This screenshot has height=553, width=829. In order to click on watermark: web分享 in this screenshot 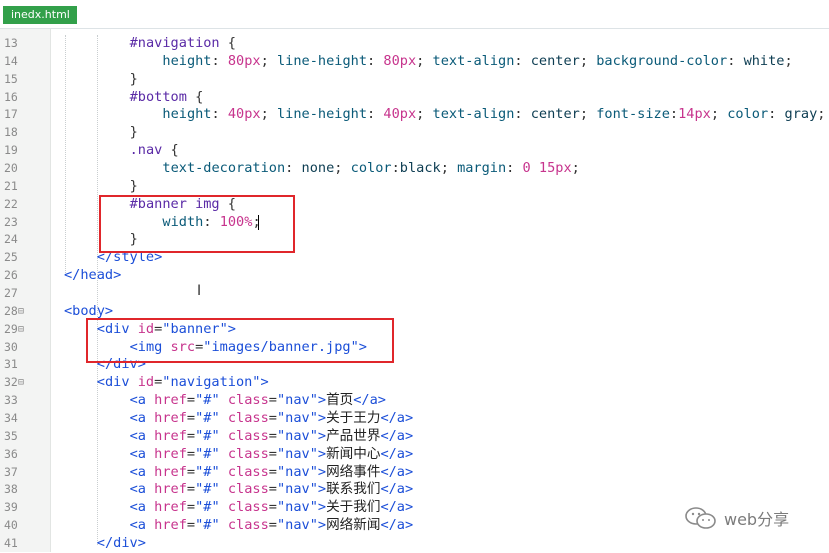, I will do `click(736, 518)`.